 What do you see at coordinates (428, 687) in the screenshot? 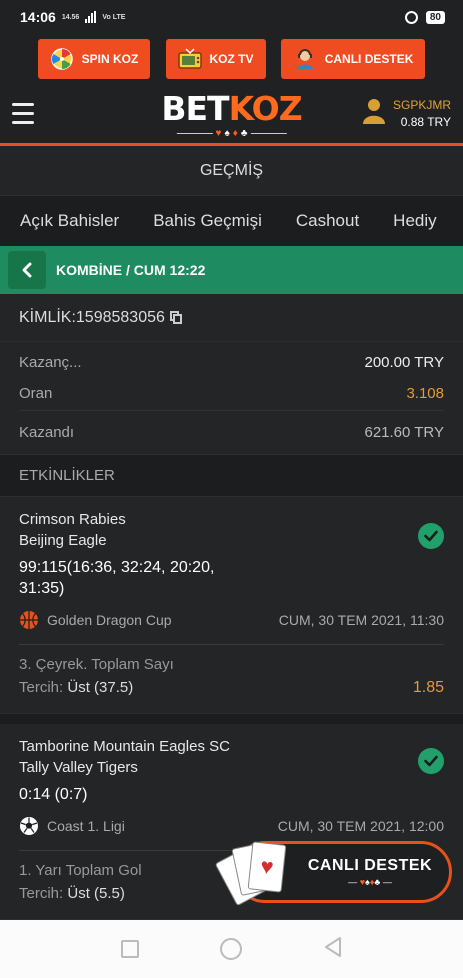
I see `pick-odds: 1.85` at bounding box center [428, 687].